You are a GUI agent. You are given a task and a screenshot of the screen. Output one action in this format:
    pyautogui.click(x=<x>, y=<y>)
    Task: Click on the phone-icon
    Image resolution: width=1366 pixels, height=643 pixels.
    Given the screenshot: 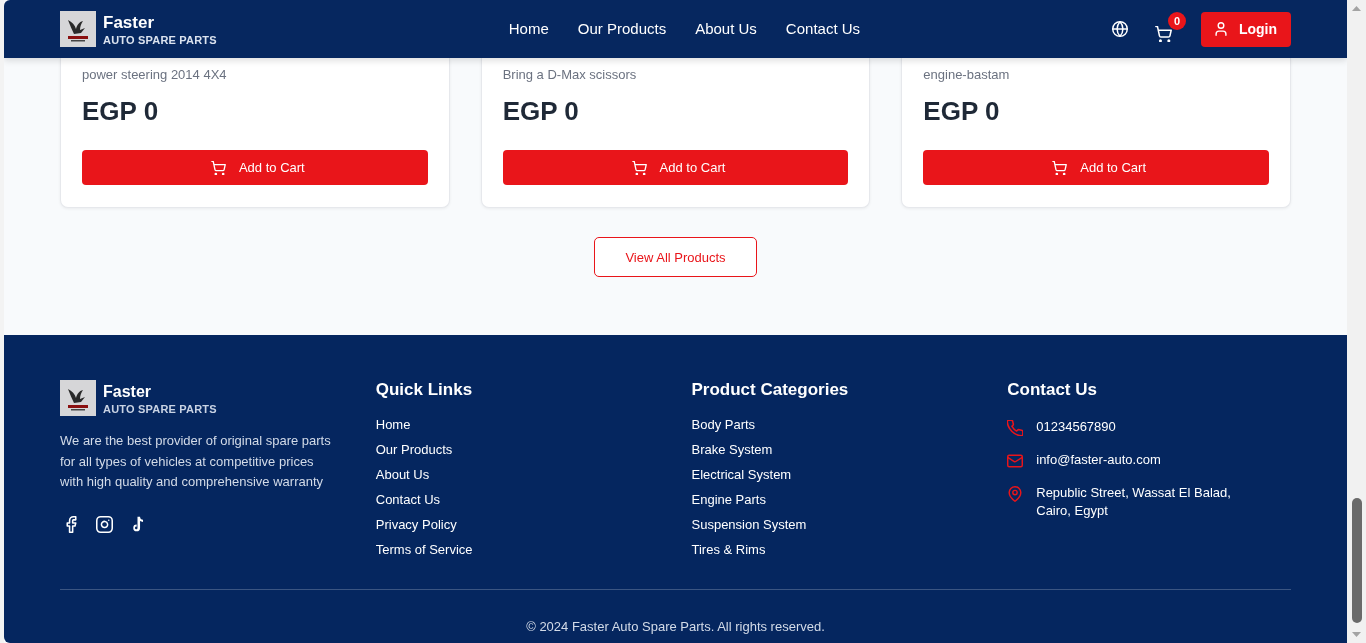 What is the action you would take?
    pyautogui.click(x=1015, y=428)
    